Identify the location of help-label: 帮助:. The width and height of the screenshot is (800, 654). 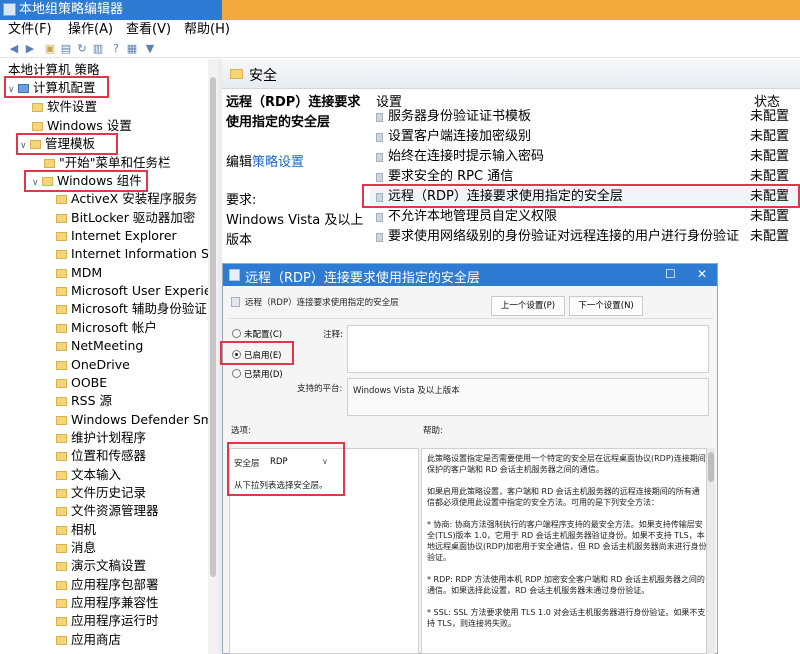
(433, 431).